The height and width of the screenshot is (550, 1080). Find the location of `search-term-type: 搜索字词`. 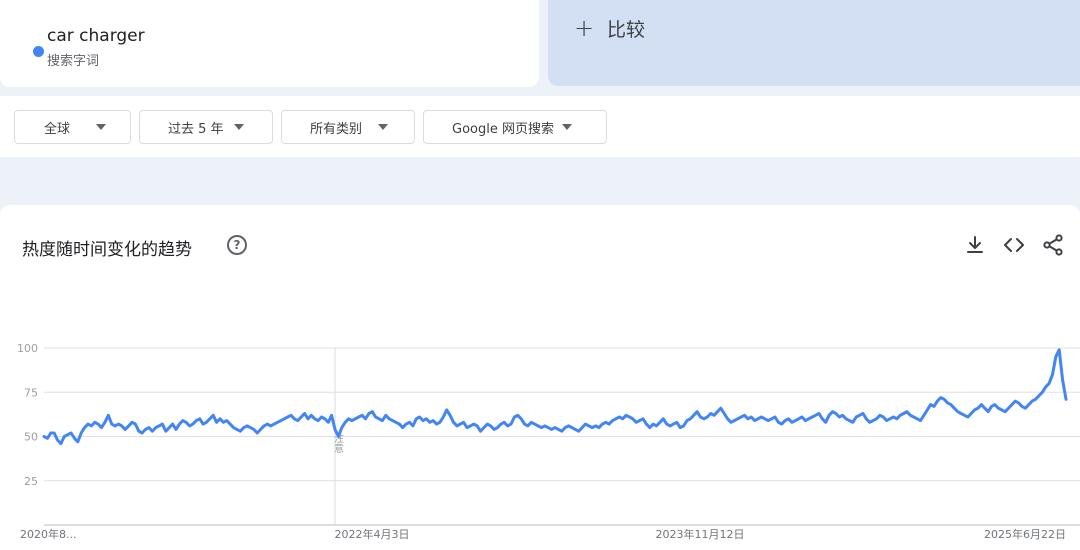

search-term-type: 搜索字词 is located at coordinates (73, 61).